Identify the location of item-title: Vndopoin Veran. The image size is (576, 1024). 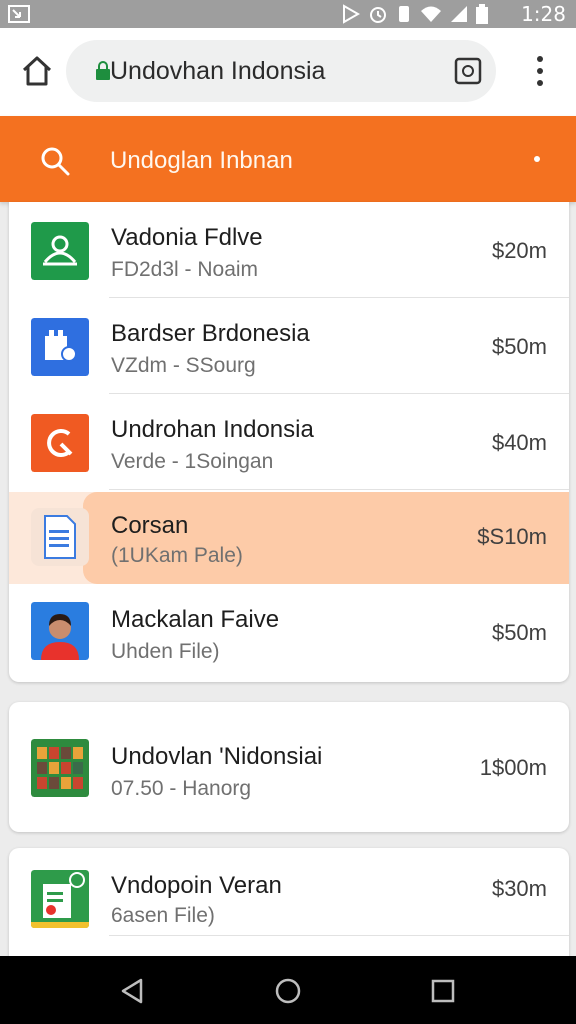
(196, 885).